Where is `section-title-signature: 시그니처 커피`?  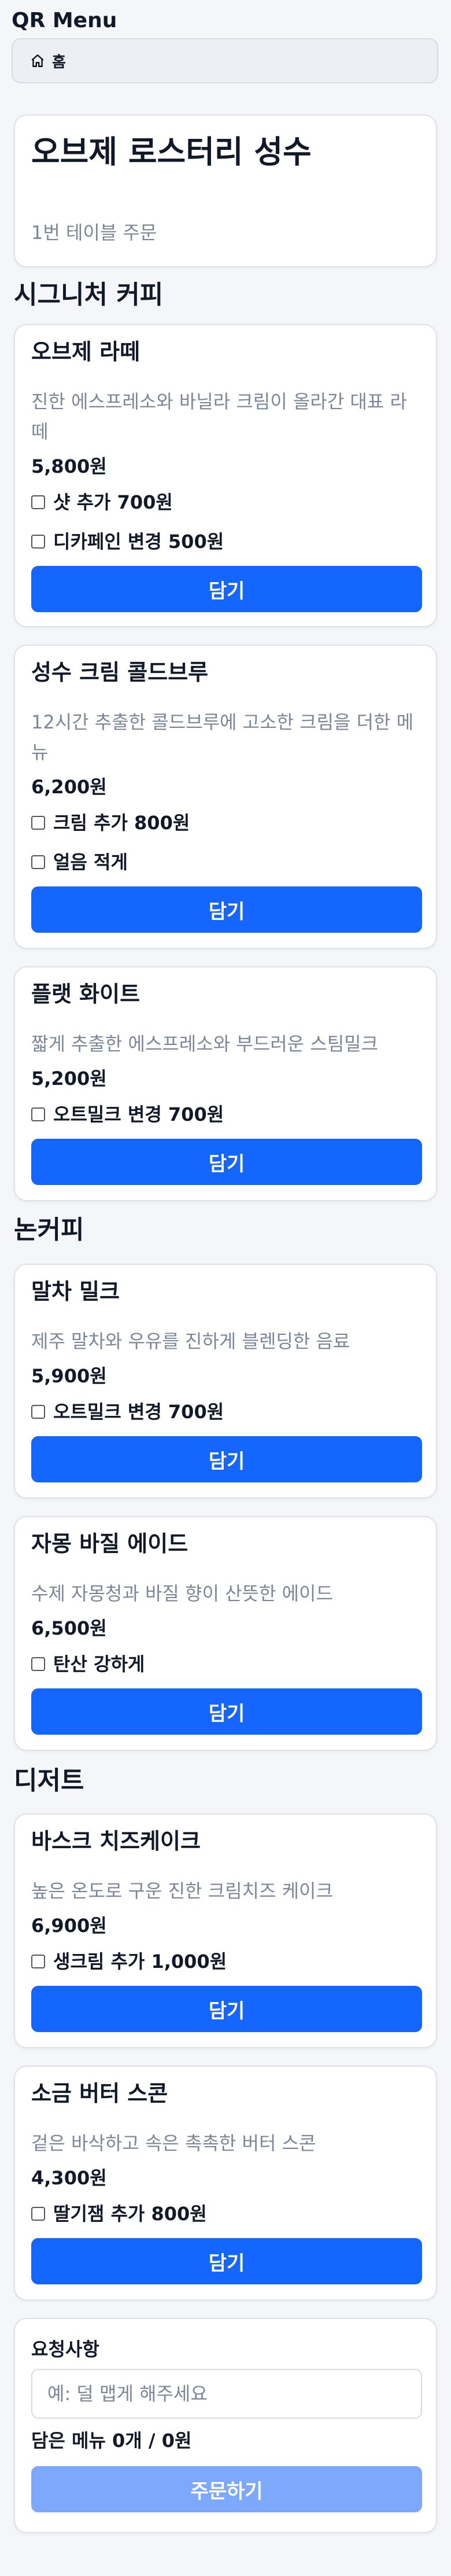 section-title-signature: 시그니처 커피 is located at coordinates (89, 295).